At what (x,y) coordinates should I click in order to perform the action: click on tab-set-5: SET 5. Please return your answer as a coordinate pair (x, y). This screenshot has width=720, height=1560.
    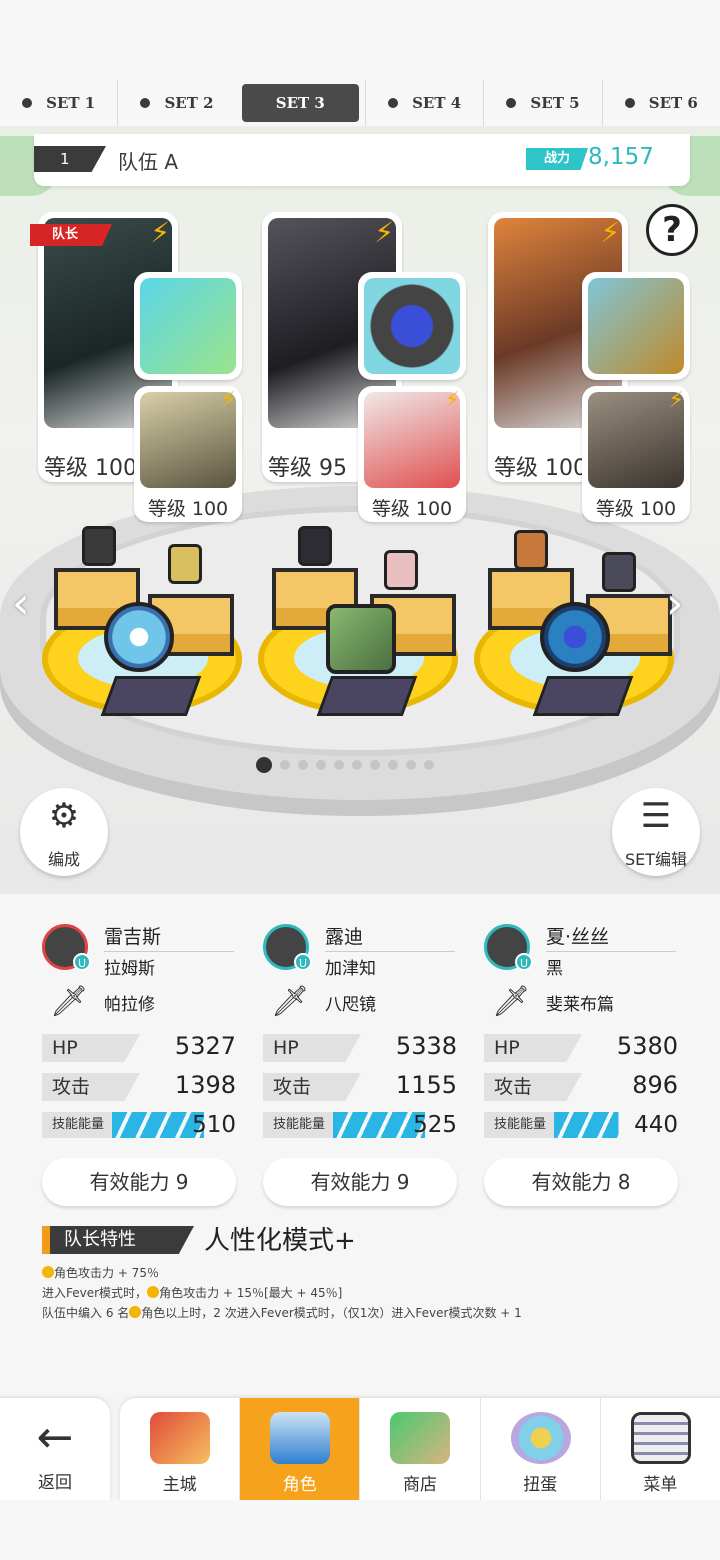
    Looking at the image, I should click on (542, 103).